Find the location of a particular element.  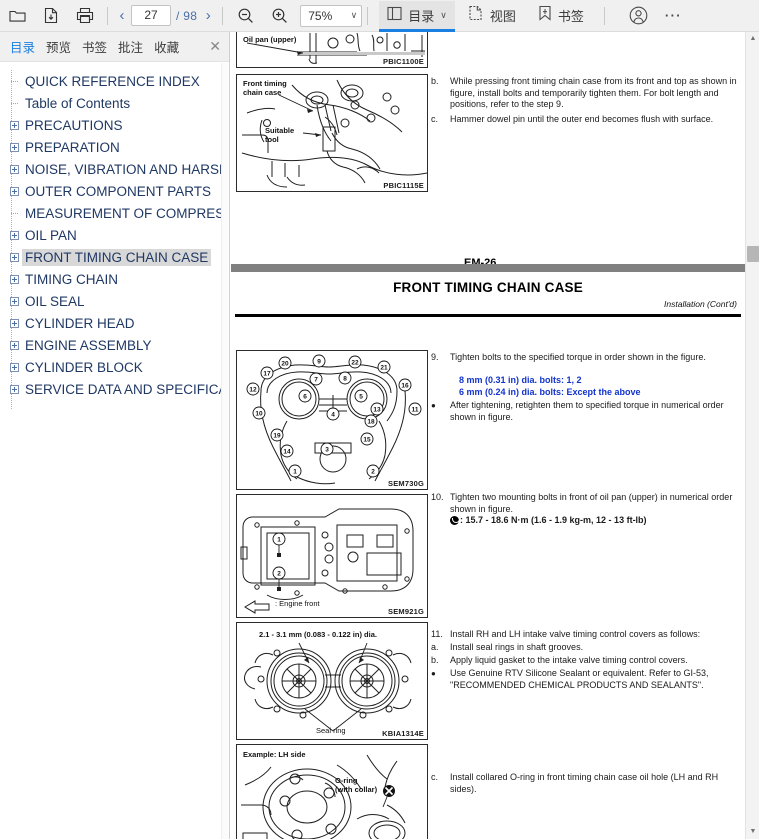

sidebar-item-front-timing-chain-case: FRONT TIMING CHAIN CASE is located at coordinates (116, 257).